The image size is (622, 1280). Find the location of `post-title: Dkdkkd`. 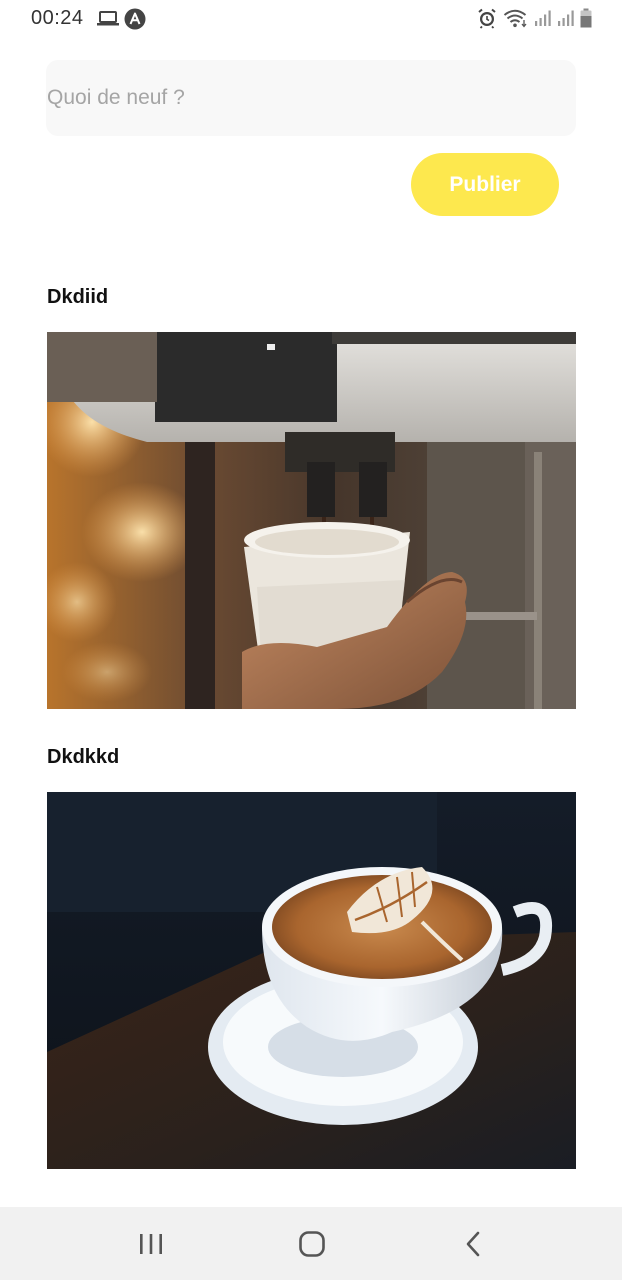

post-title: Dkdkkd is located at coordinates (83, 757).